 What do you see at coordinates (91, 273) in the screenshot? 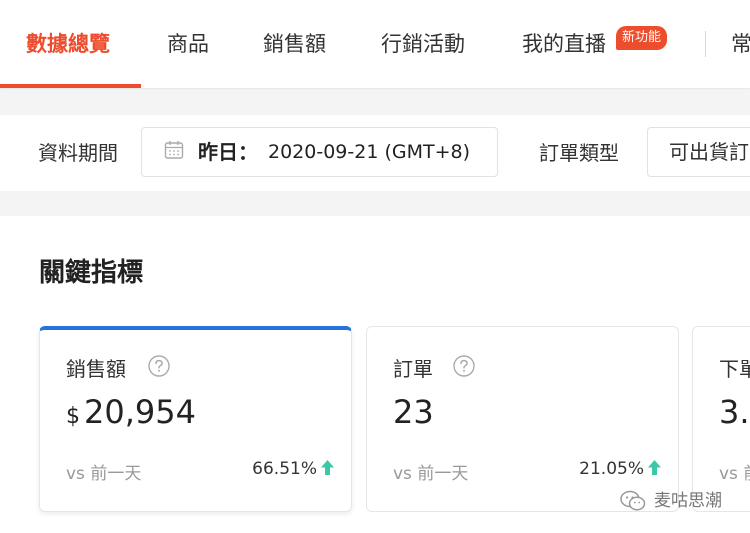
I see `section-title: 關鍵指標` at bounding box center [91, 273].